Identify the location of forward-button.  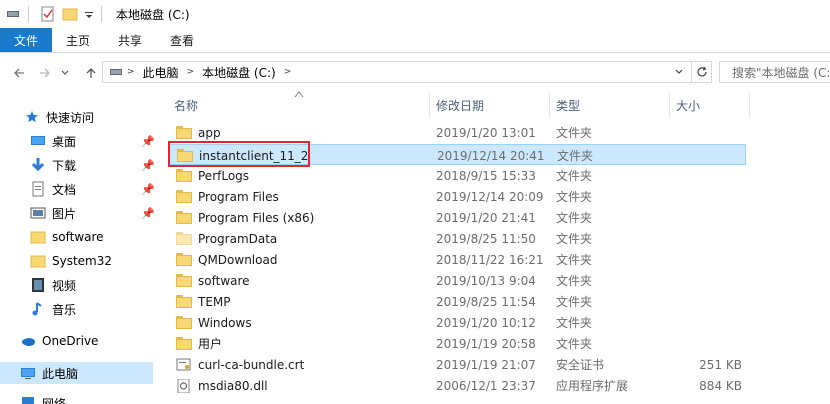
(45, 73).